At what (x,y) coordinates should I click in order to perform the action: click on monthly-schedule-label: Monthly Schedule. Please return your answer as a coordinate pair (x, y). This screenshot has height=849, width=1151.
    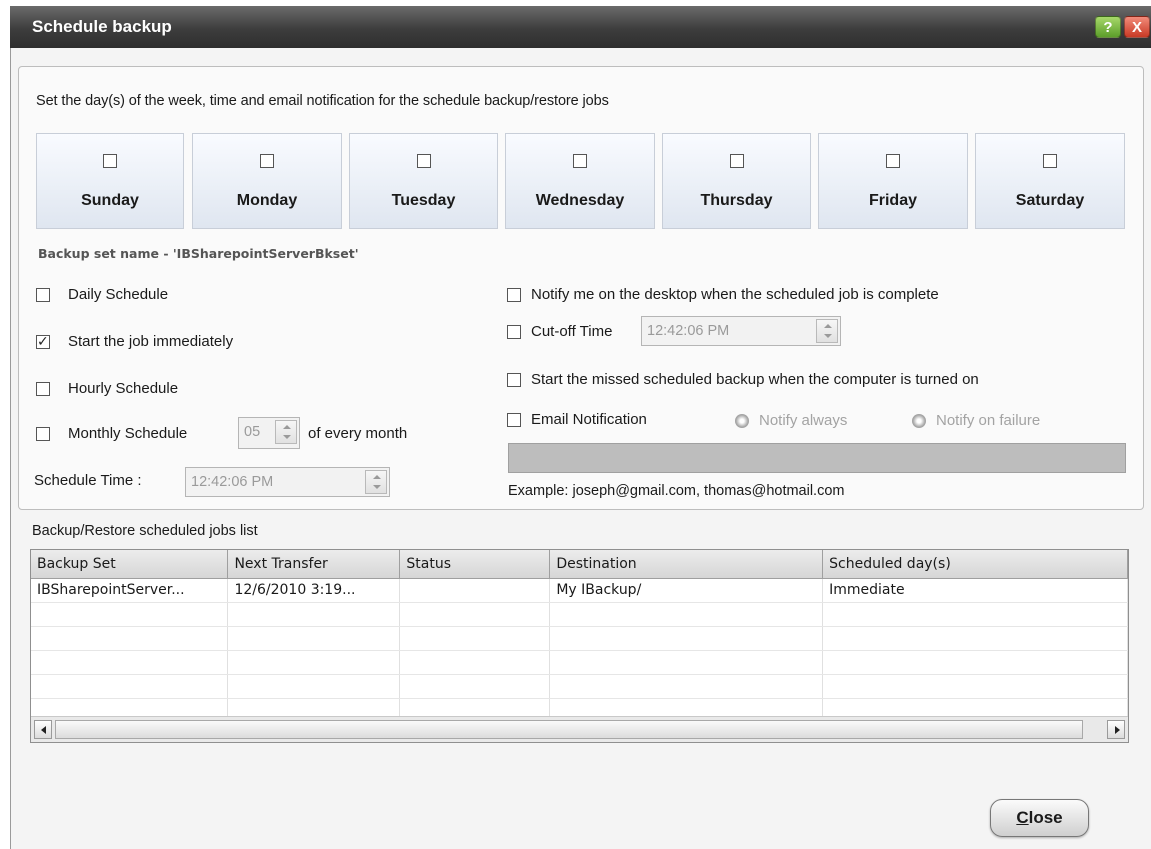
    Looking at the image, I should click on (128, 433).